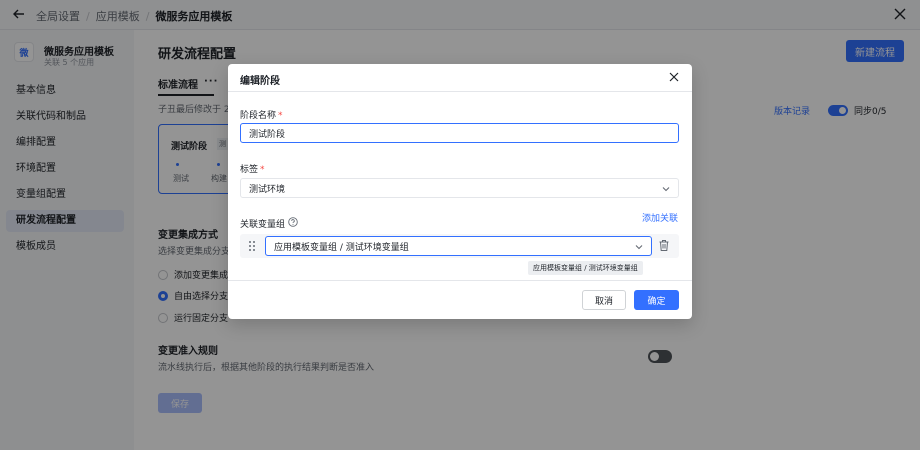 The image size is (920, 450). I want to click on tag-select: 测试环境, so click(459, 188).